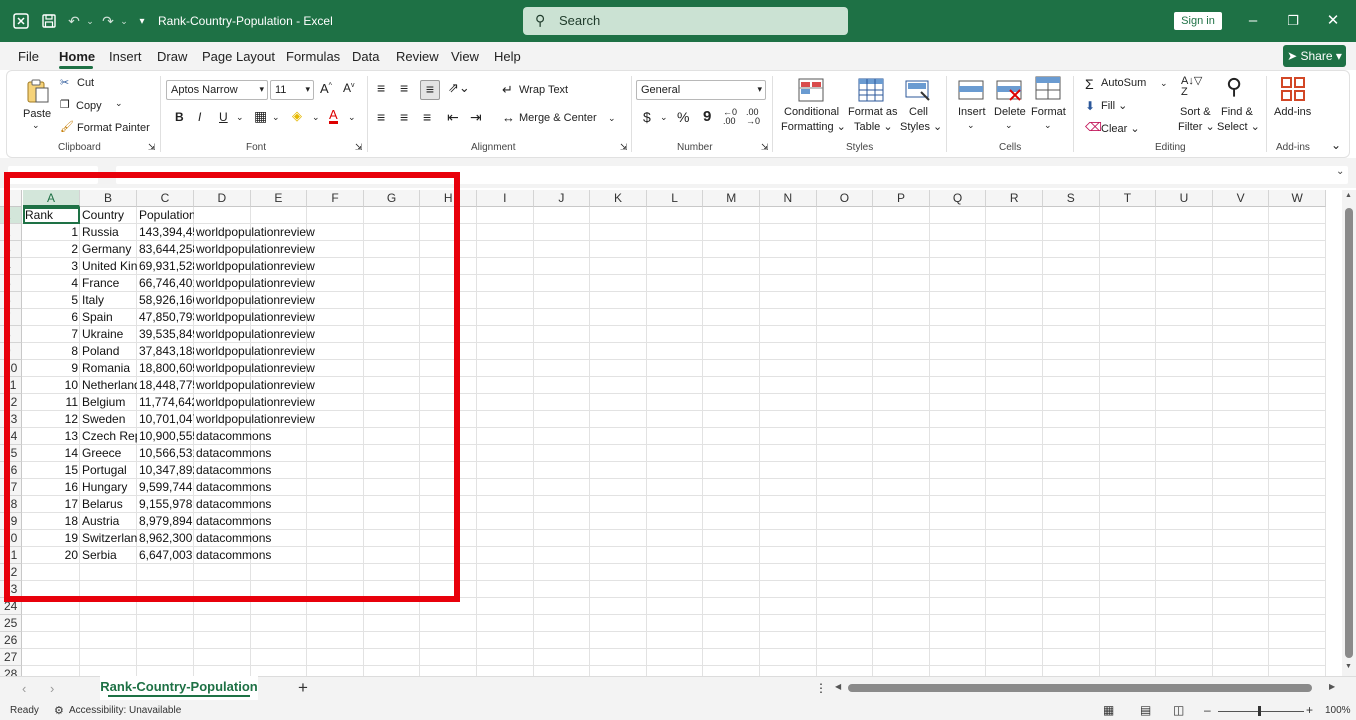  I want to click on decrease-decimal-icon: .00 →0, so click(753, 117).